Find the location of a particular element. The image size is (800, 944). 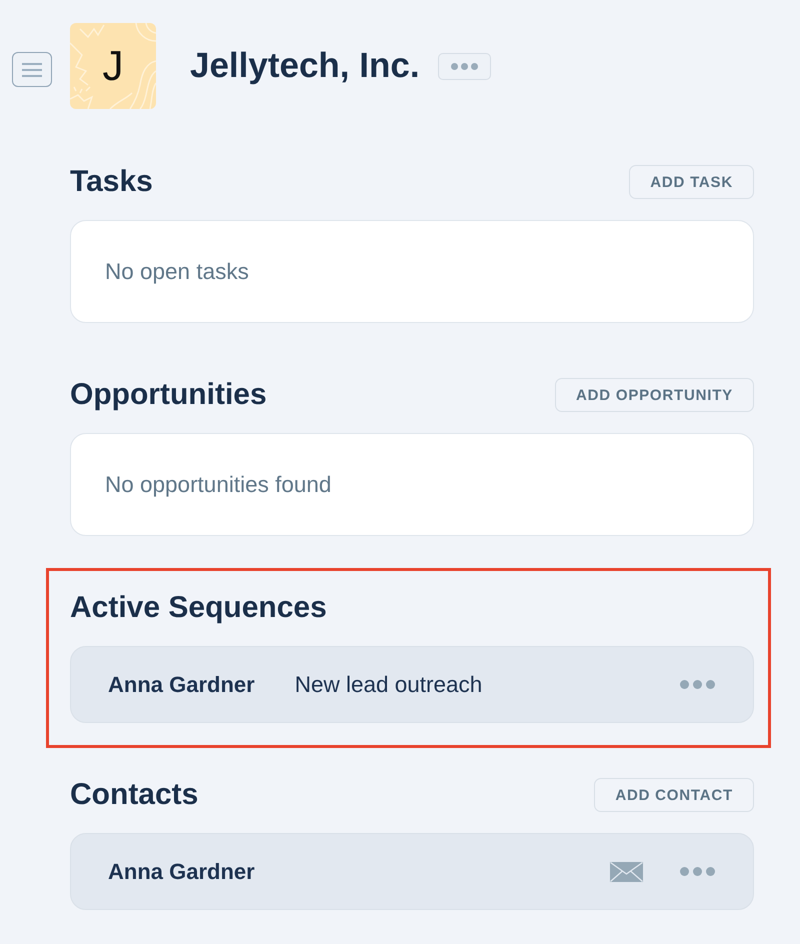

section-heading: Active Sequences is located at coordinates (198, 608).